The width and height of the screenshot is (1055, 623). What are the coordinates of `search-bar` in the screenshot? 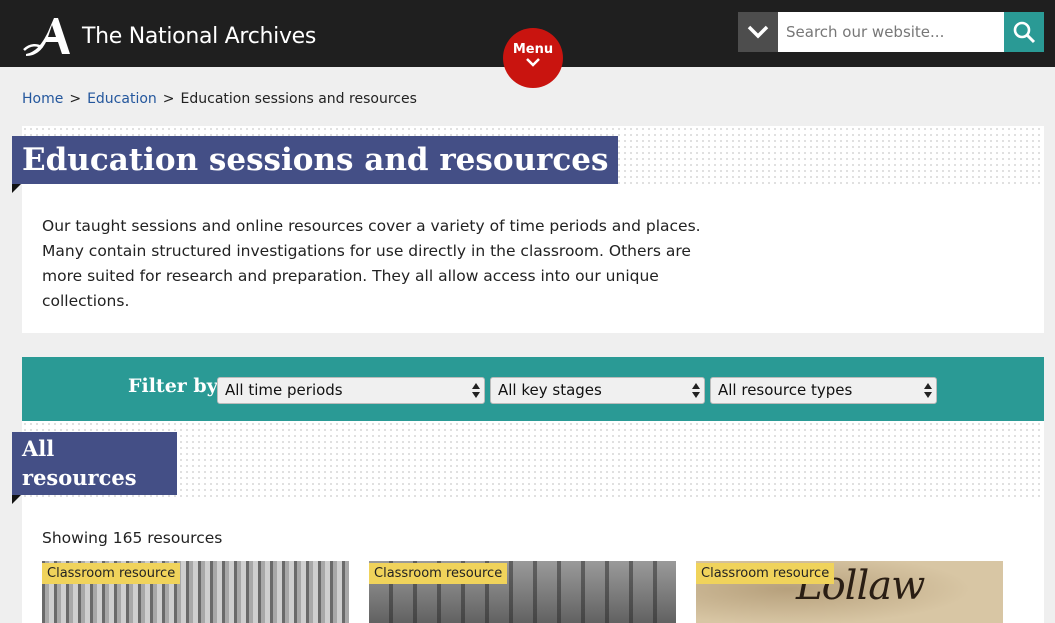 It's located at (891, 32).